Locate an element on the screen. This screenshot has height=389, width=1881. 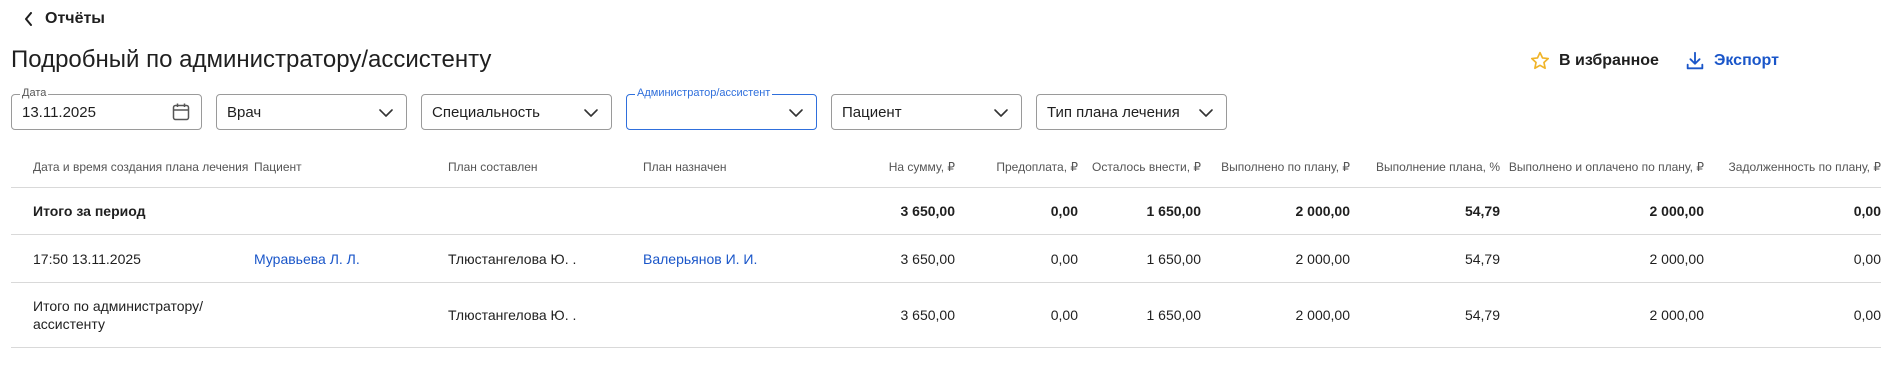
total-percent: 54,79 is located at coordinates (1482, 211).